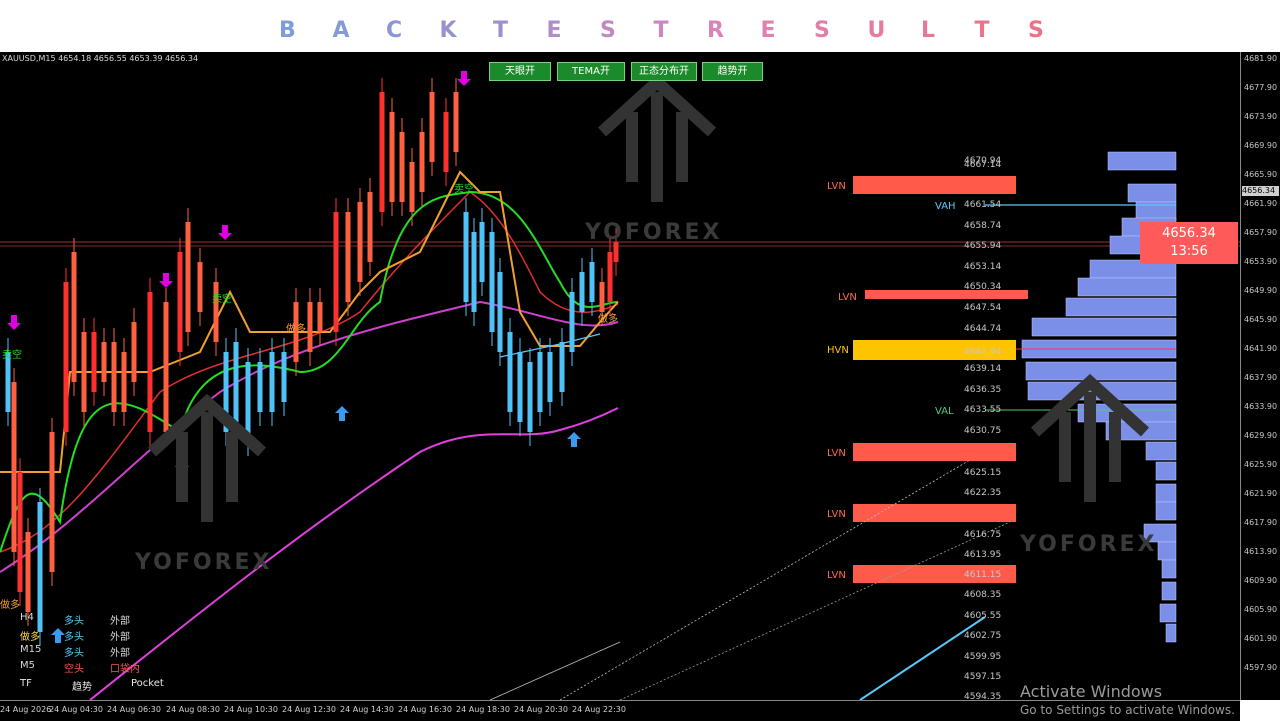 The height and width of the screenshot is (721, 1280). I want to click on tianyan-toggle-button: 天眼开, so click(520, 71).